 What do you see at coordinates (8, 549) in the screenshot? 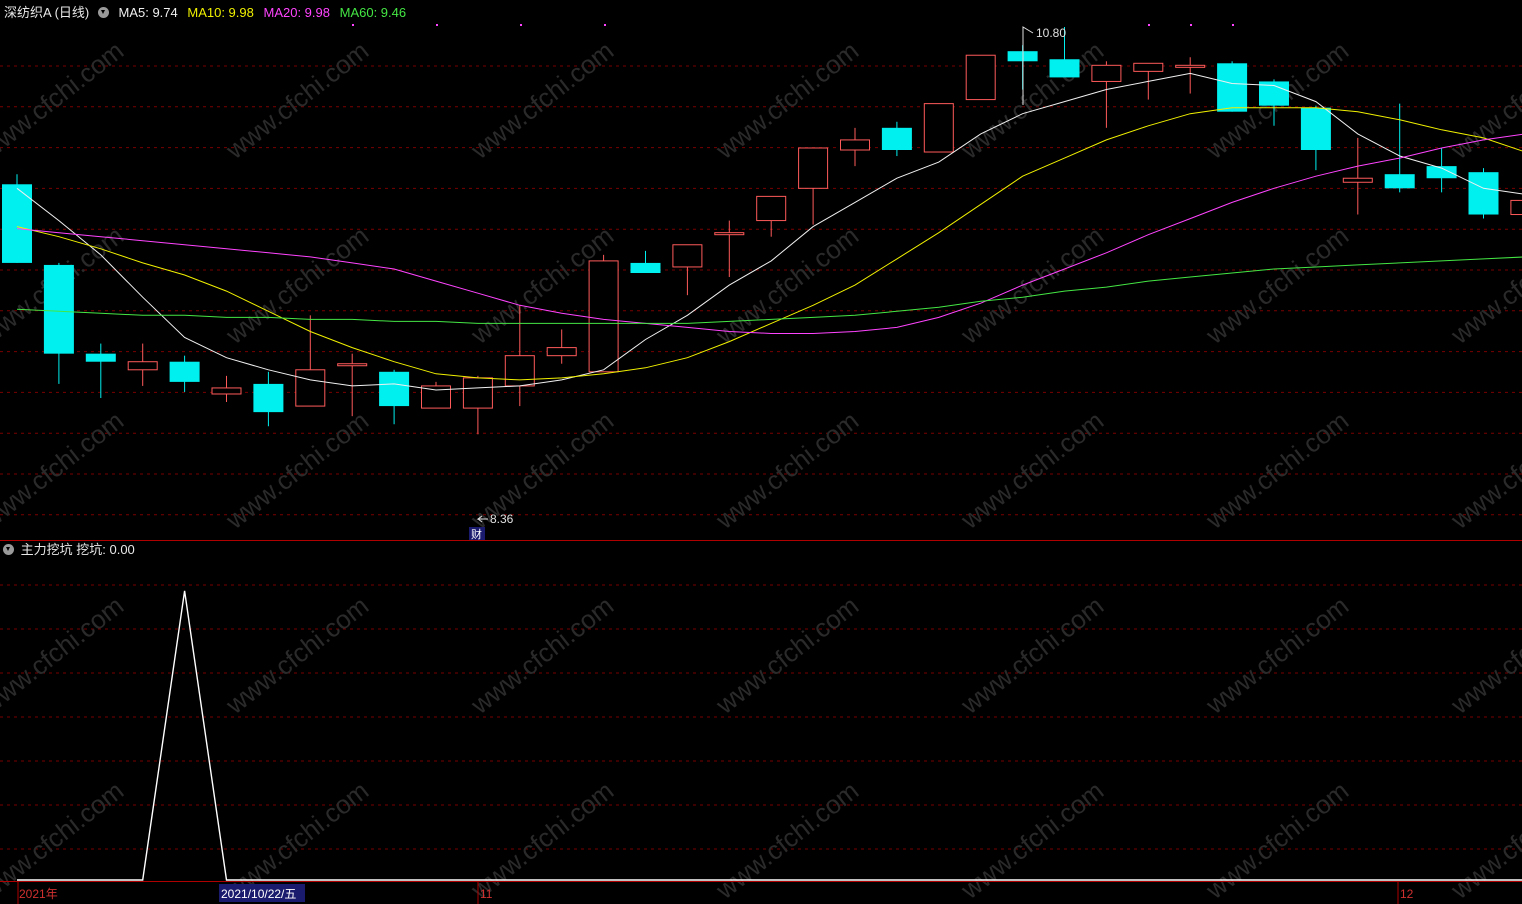
I see `indicator-dropdown-icon` at bounding box center [8, 549].